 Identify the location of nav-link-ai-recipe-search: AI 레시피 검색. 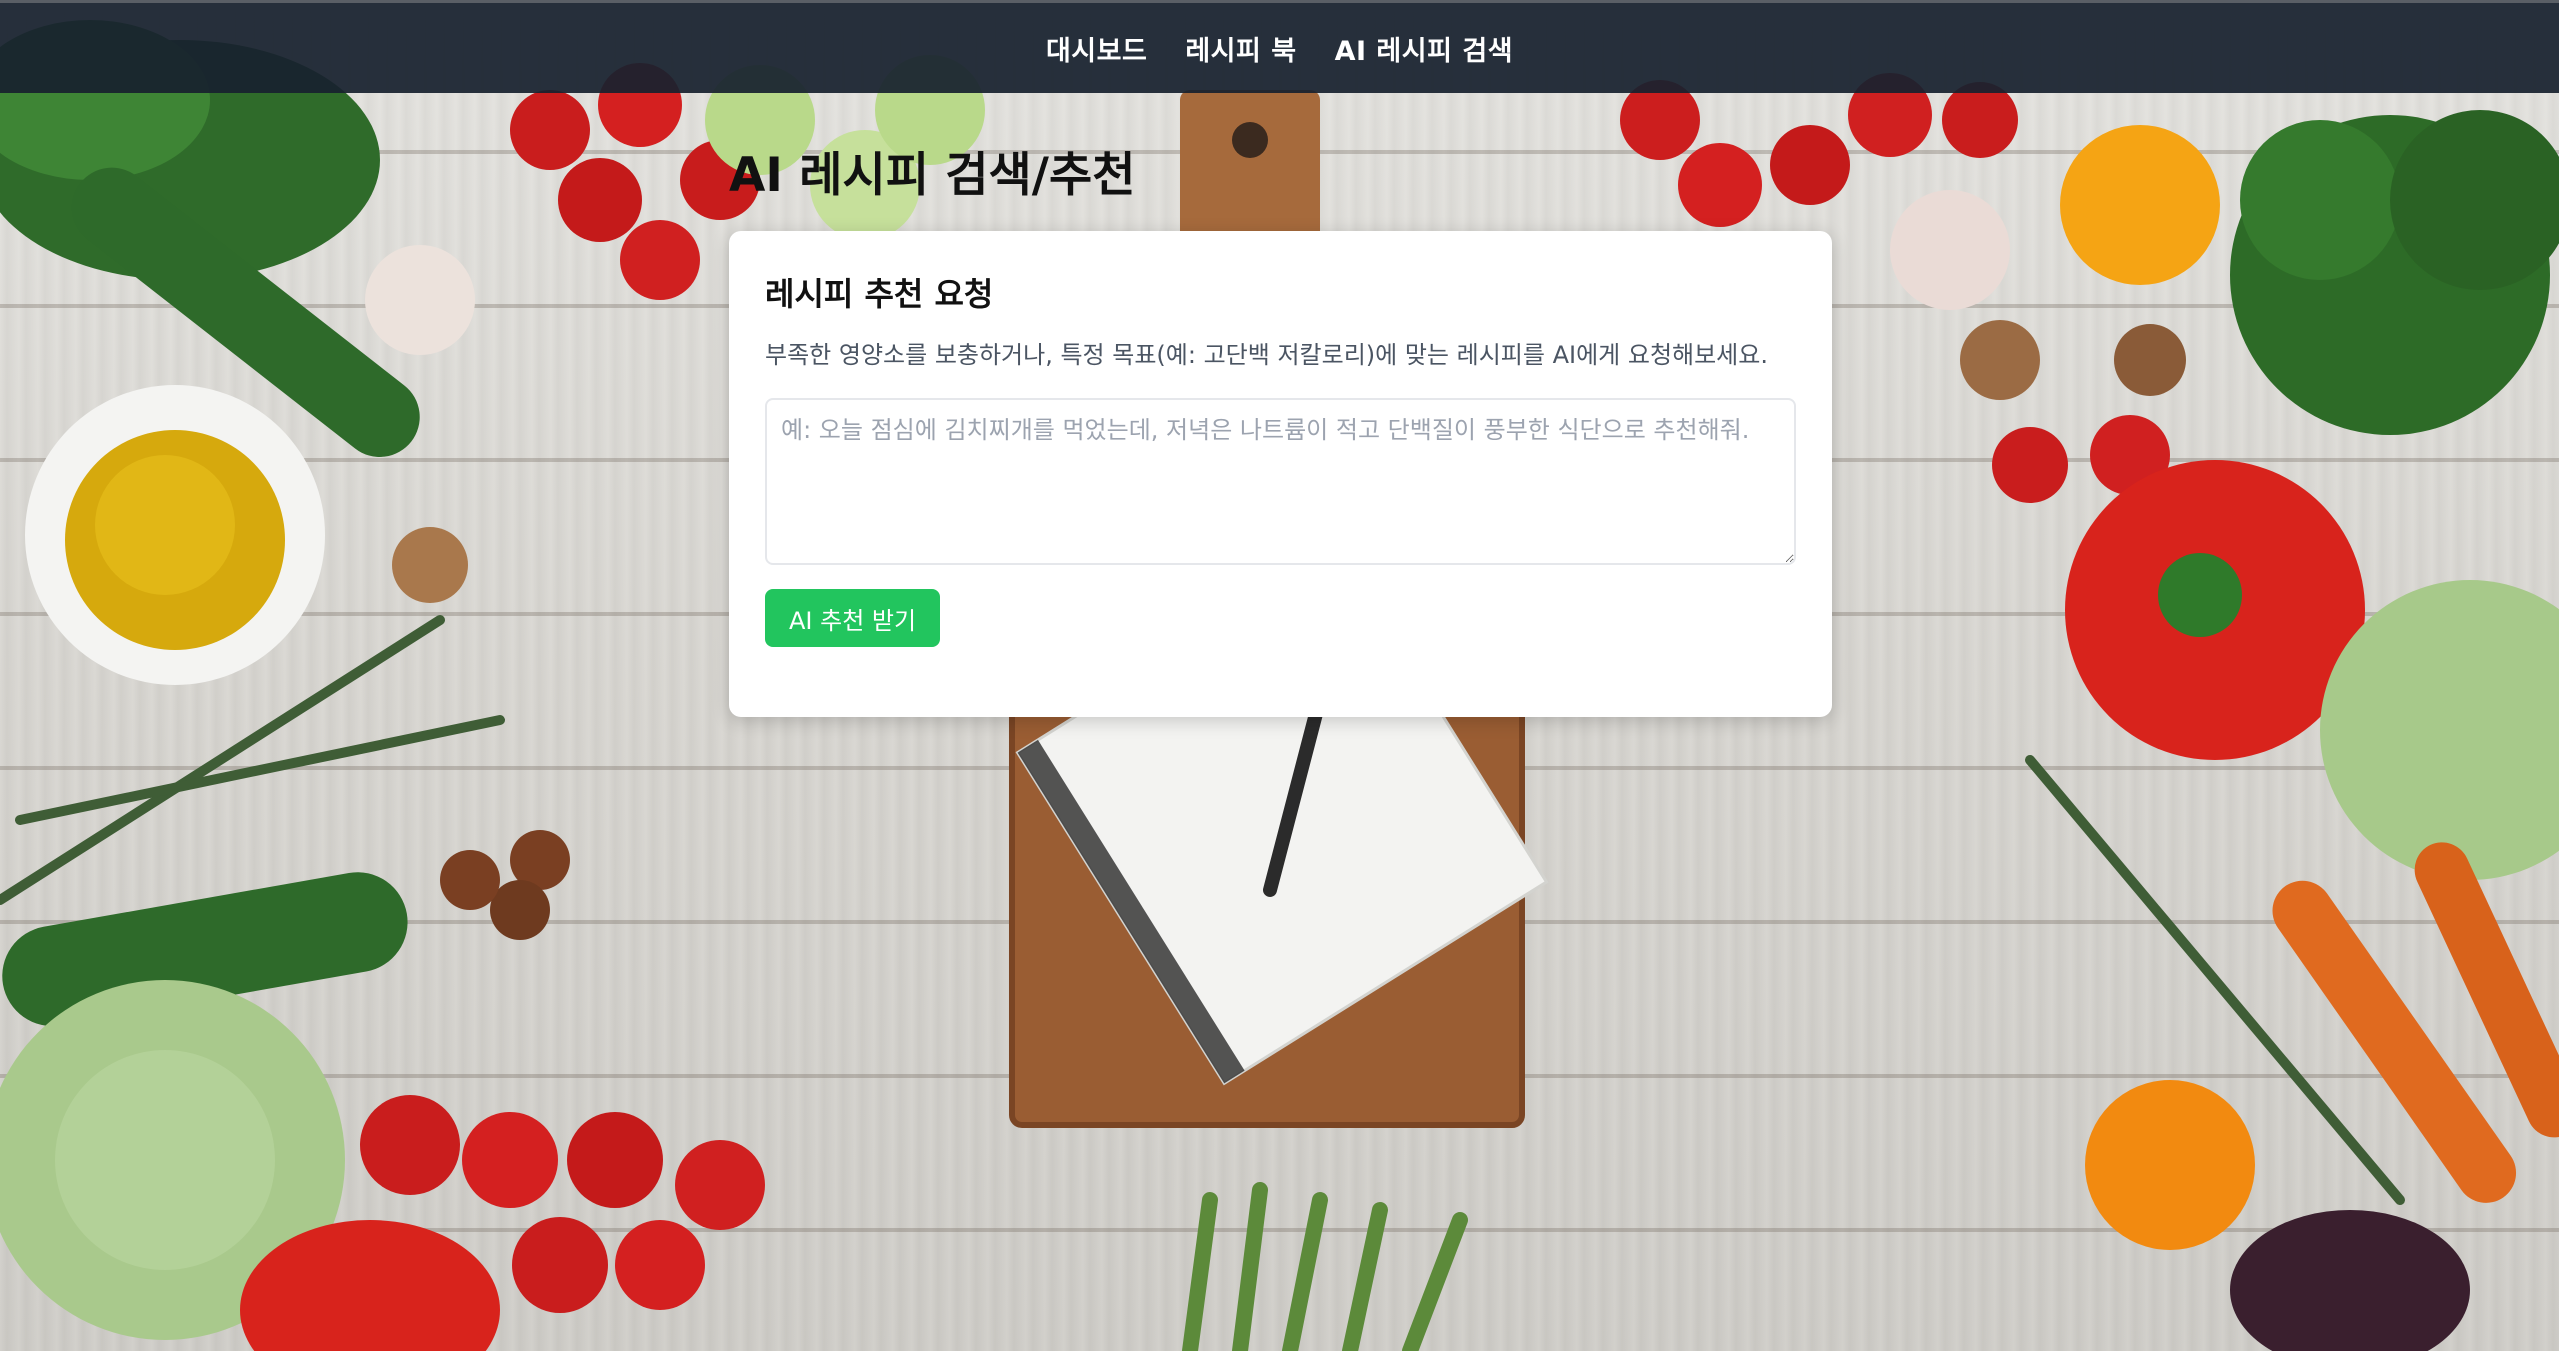
(1424, 48).